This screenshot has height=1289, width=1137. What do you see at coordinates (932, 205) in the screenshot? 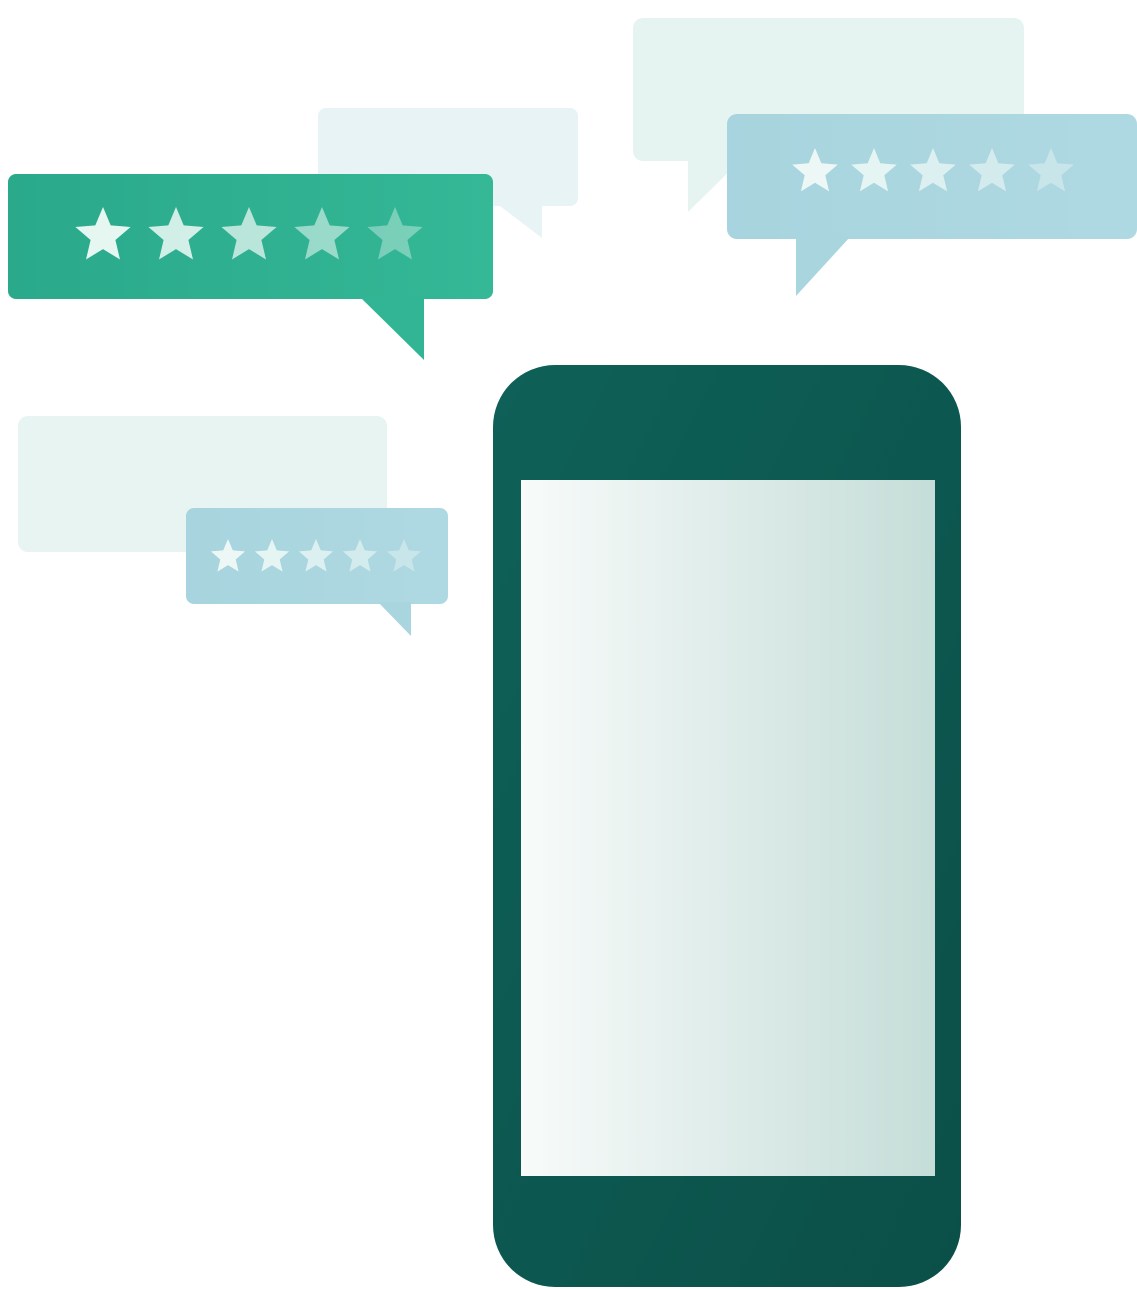
I see `review-bubble-blue-right` at bounding box center [932, 205].